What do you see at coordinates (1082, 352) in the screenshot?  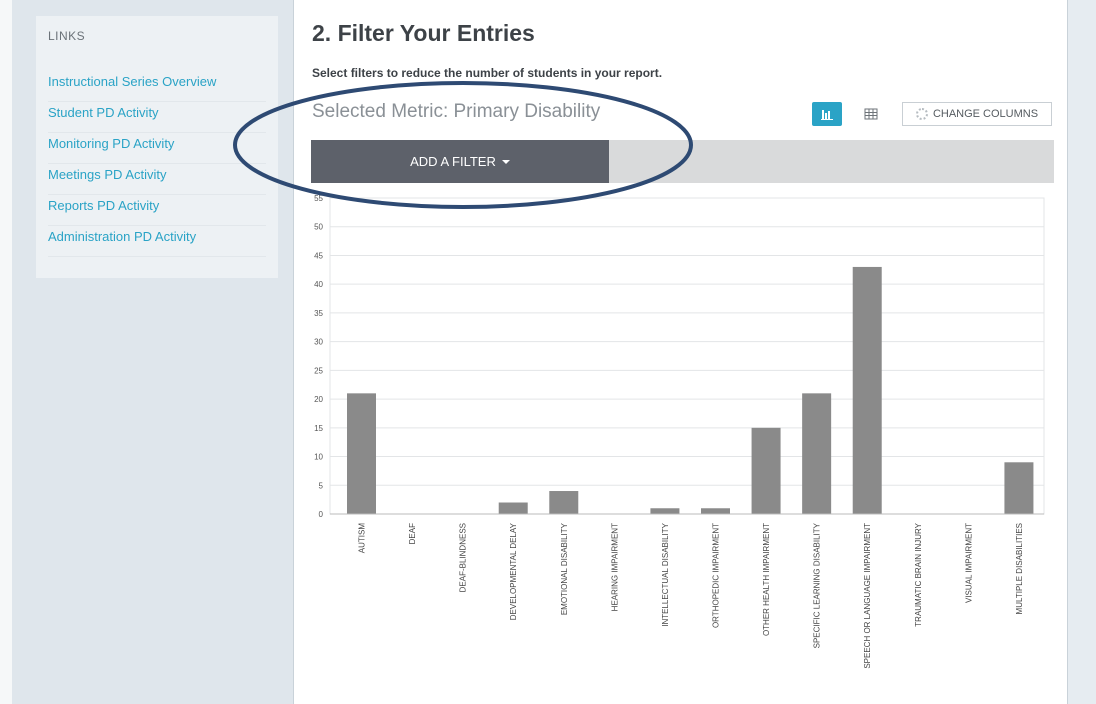 I see `page-right-edge` at bounding box center [1082, 352].